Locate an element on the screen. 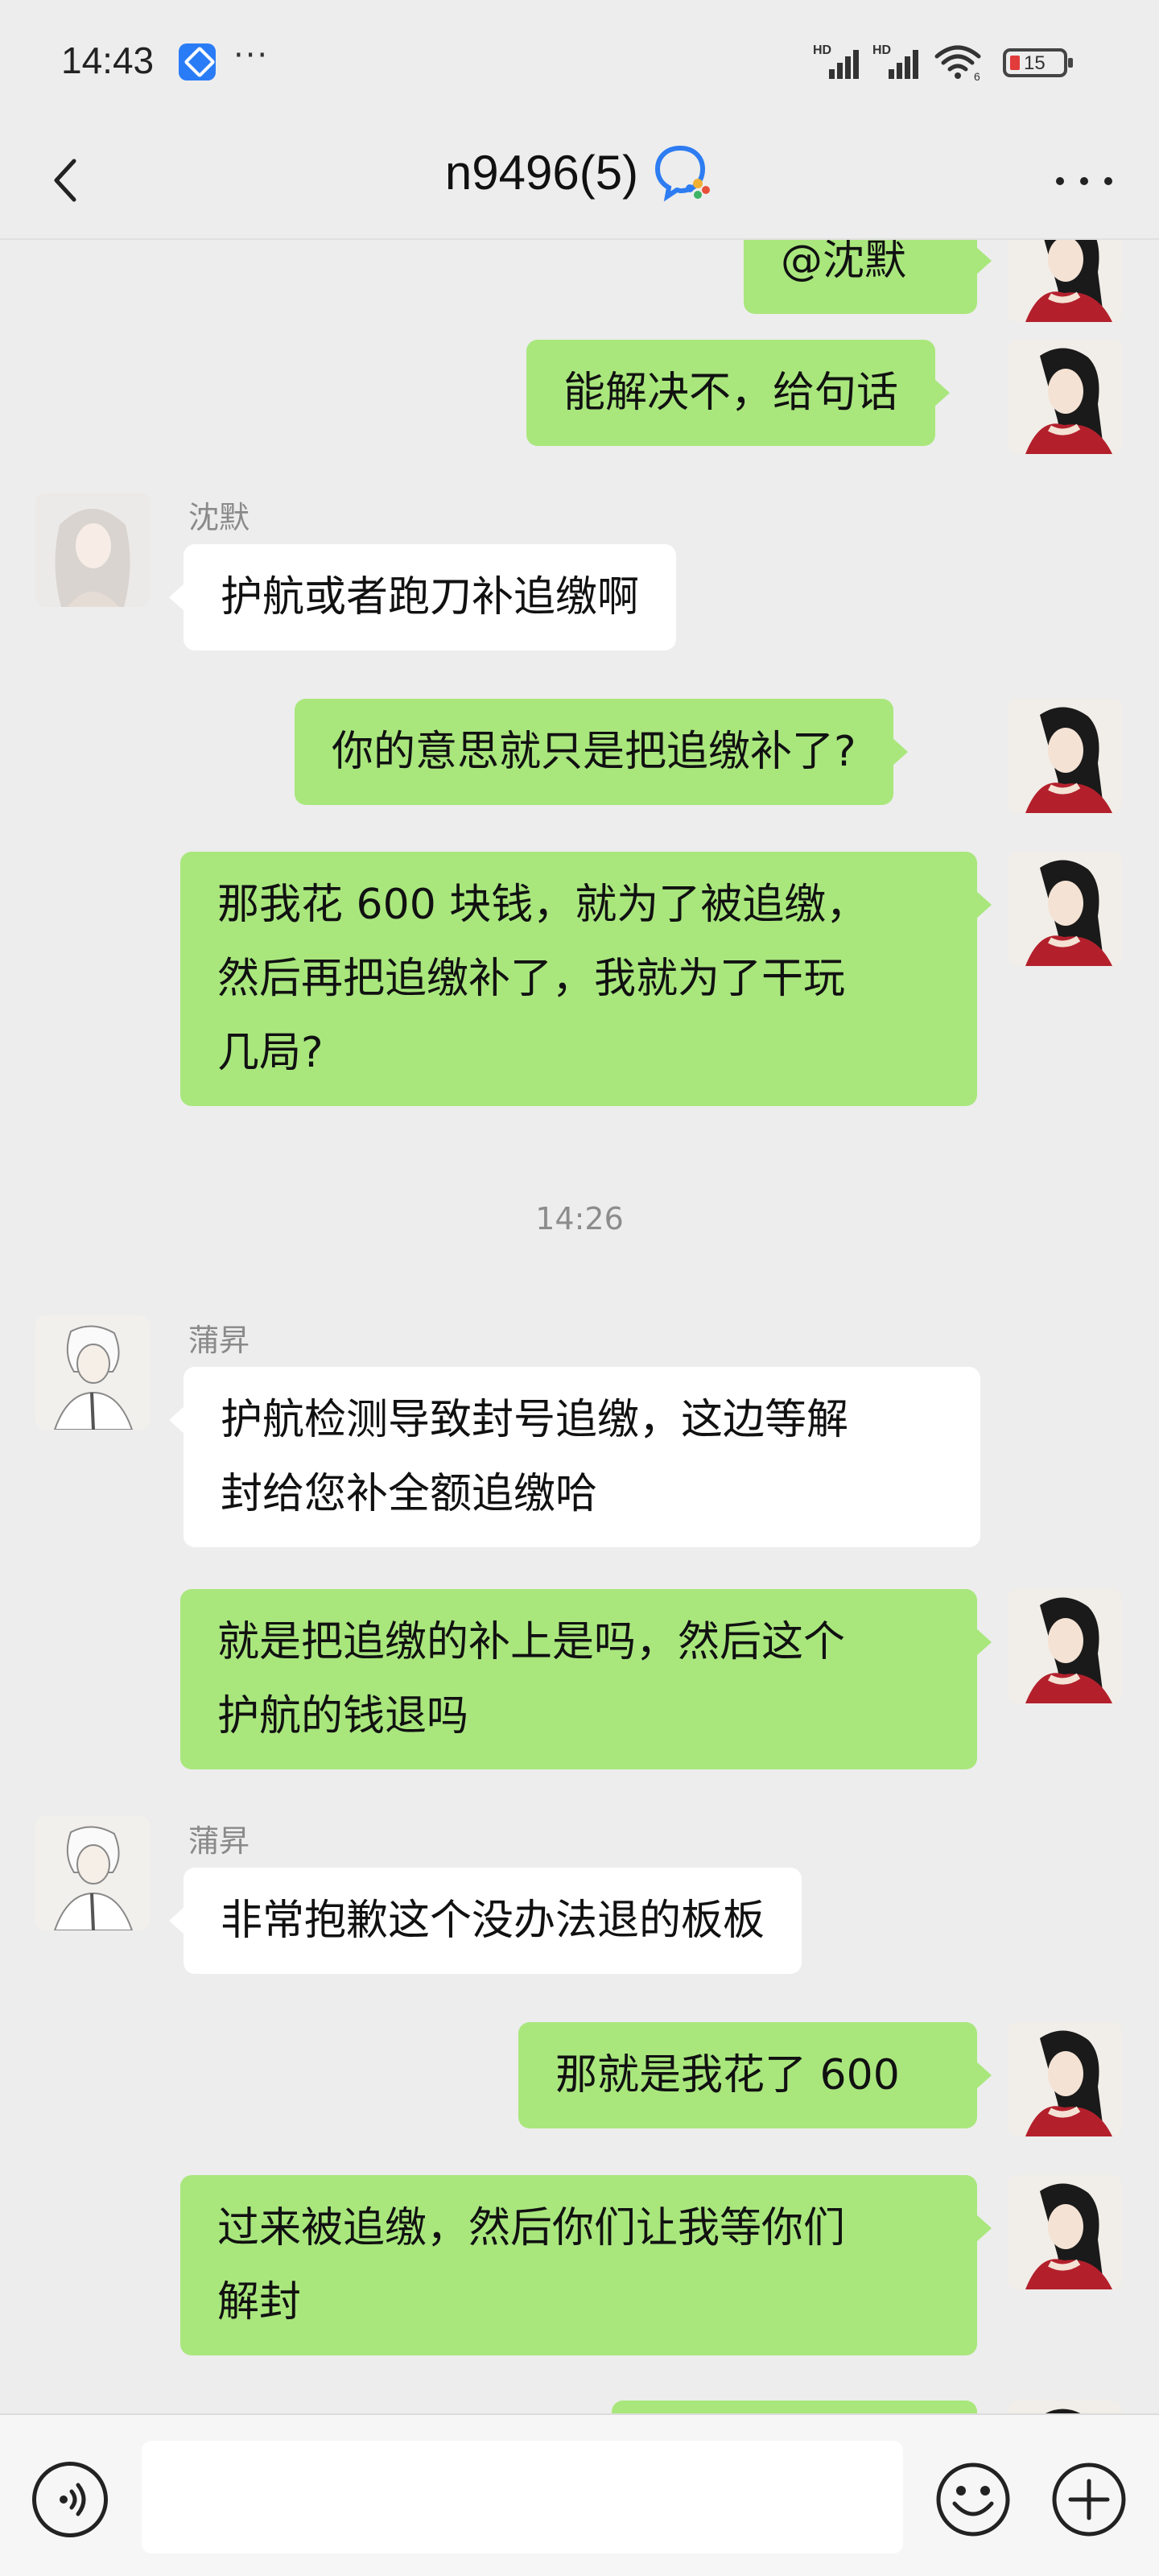  message-bubble-outgoing: 那我花 600 块钱，就为了被追缴， 然后再把追缴补了，我就为了干玩 几局? is located at coordinates (586, 979).